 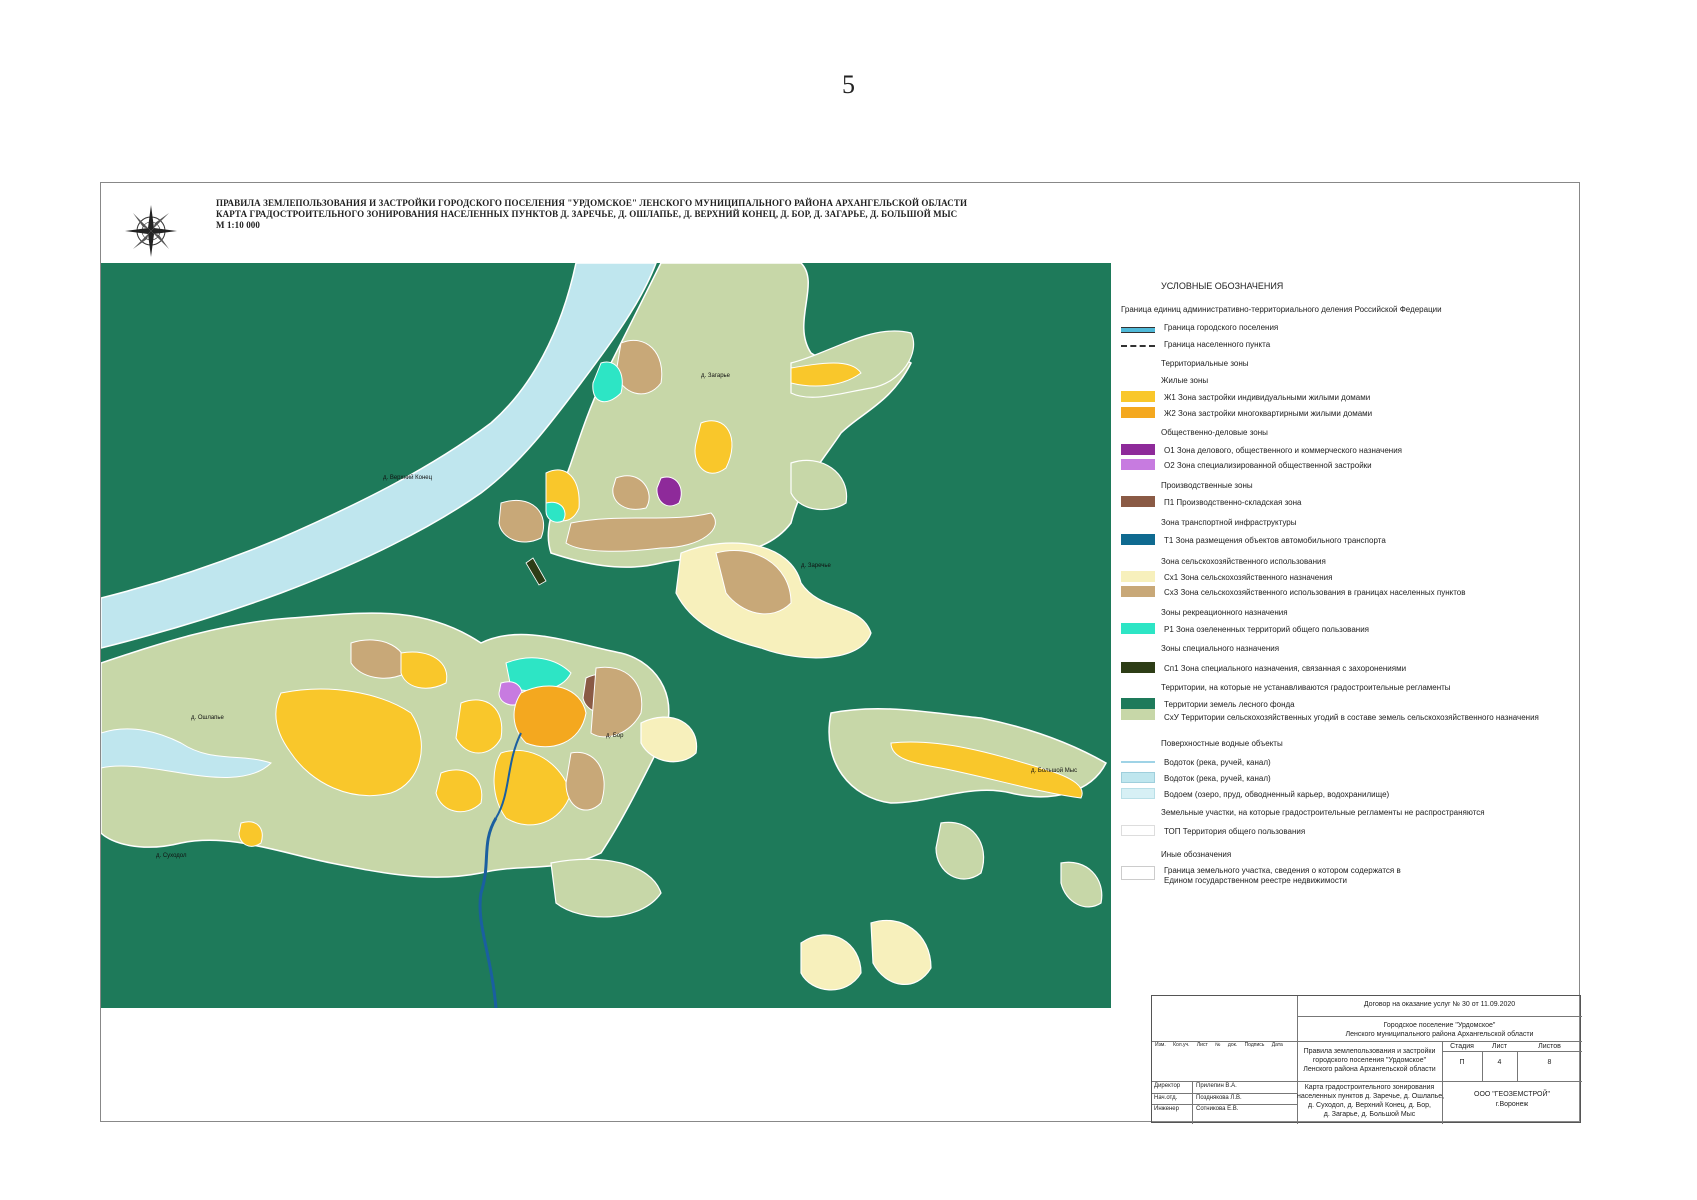 I want to click on label-sukhodol: д. Суходол, so click(x=171, y=856).